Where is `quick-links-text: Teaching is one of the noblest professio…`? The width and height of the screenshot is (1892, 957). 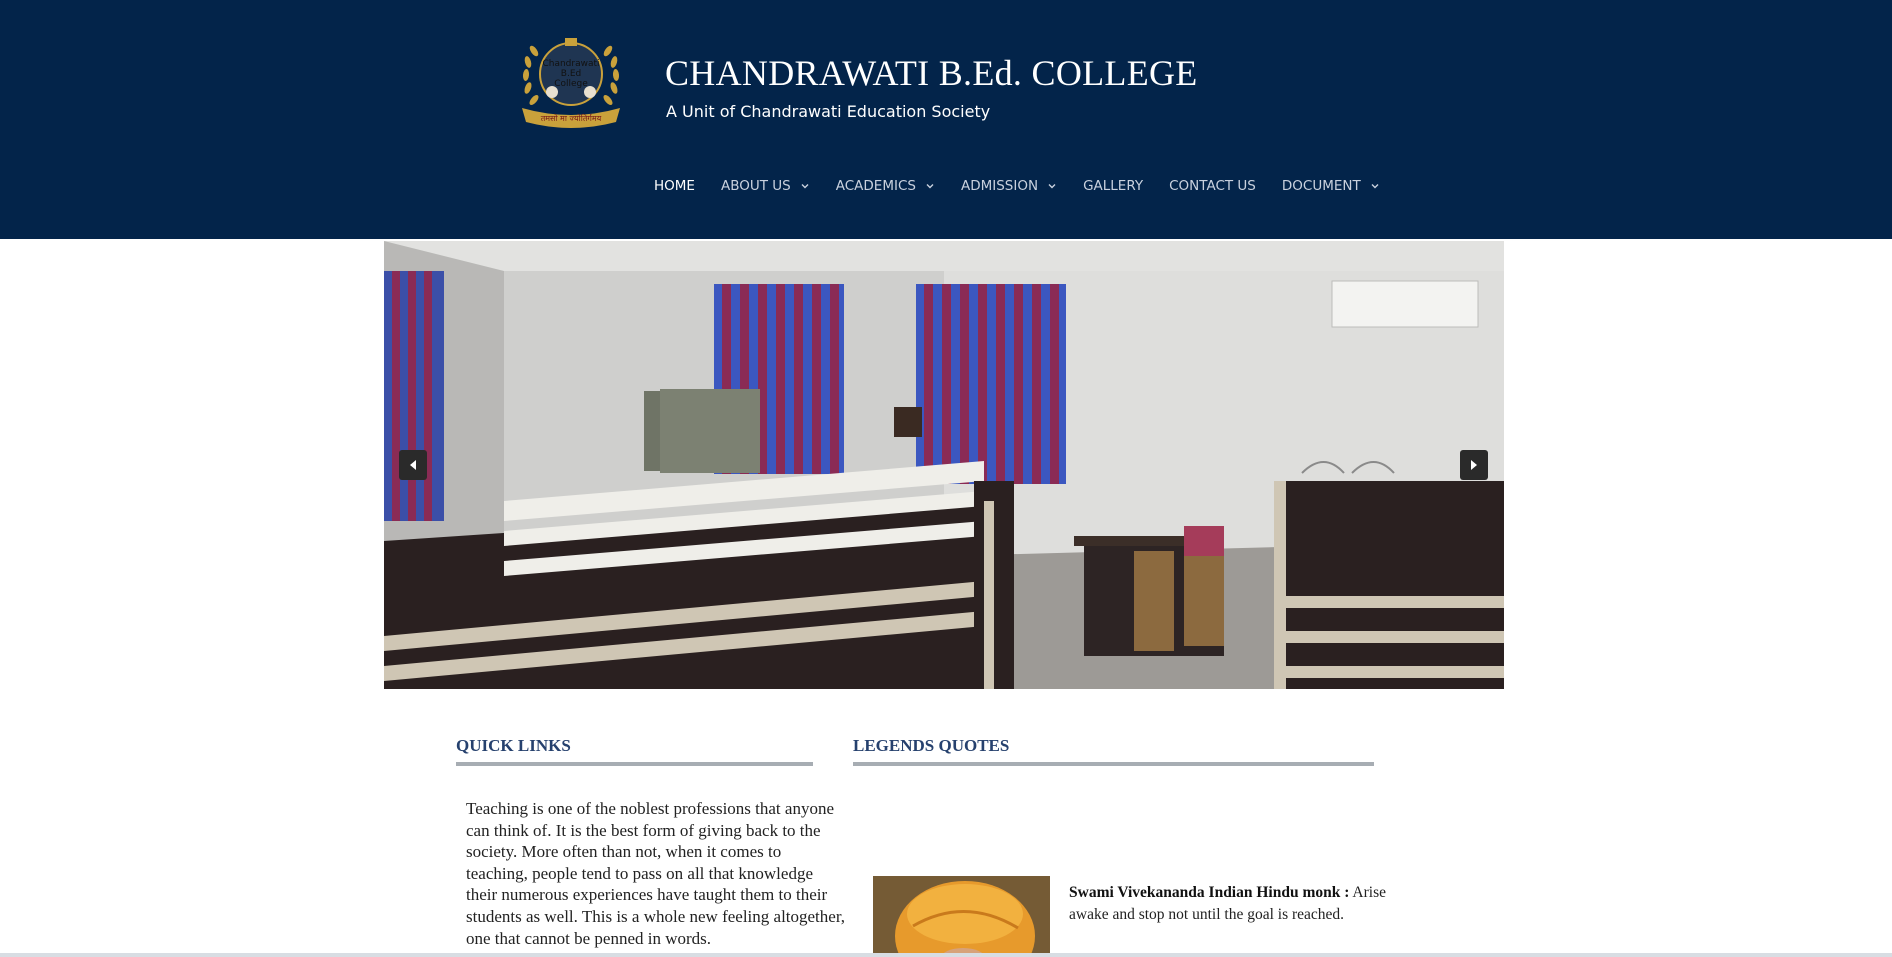
quick-links-text: Teaching is one of the noblest professio… is located at coordinates (656, 873).